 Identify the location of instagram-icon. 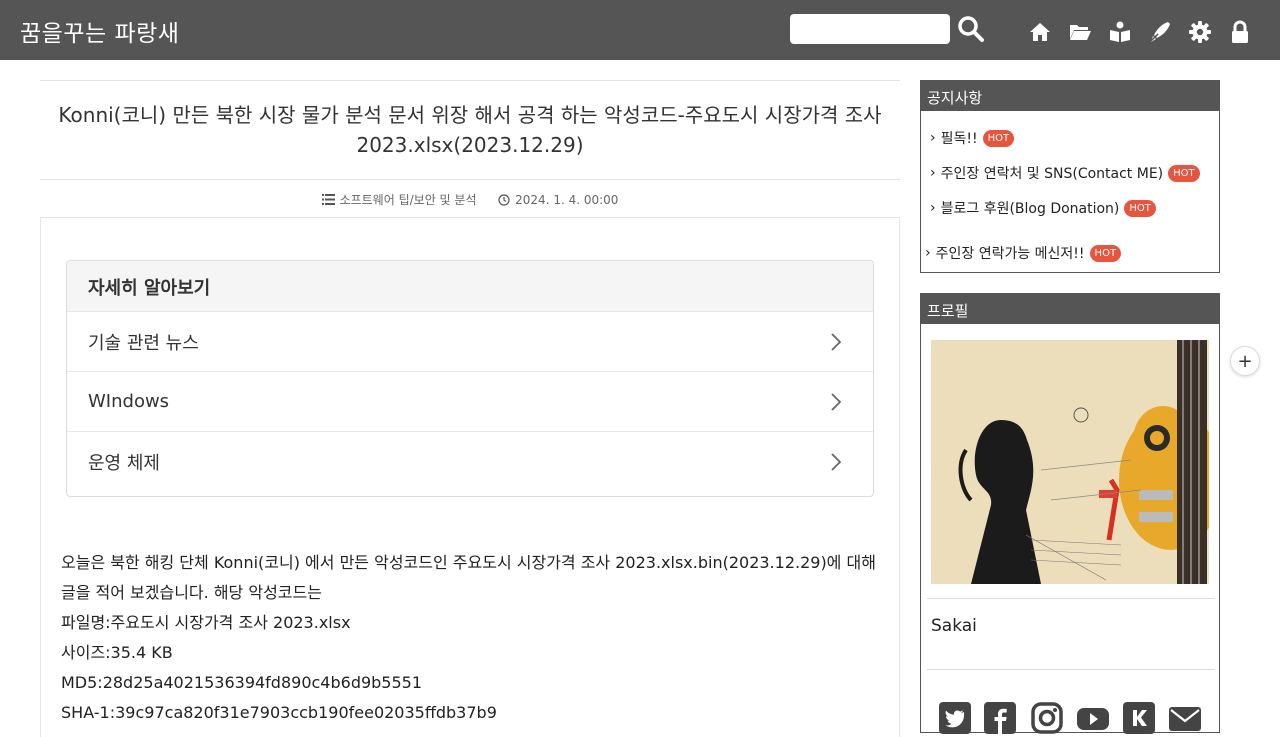
(1047, 718).